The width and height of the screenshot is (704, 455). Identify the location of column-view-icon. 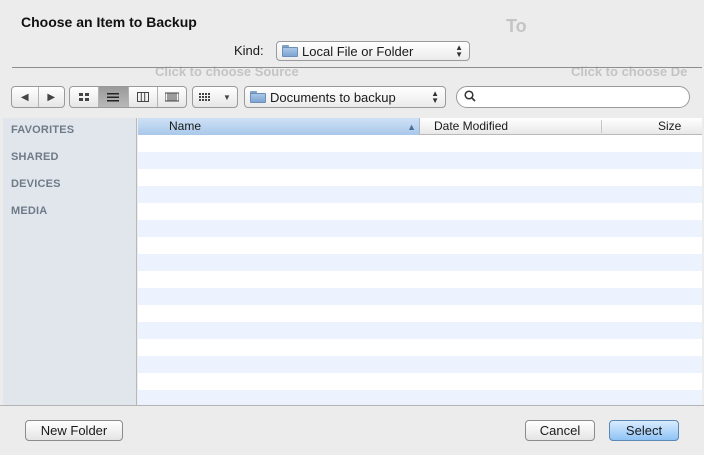
(142, 97).